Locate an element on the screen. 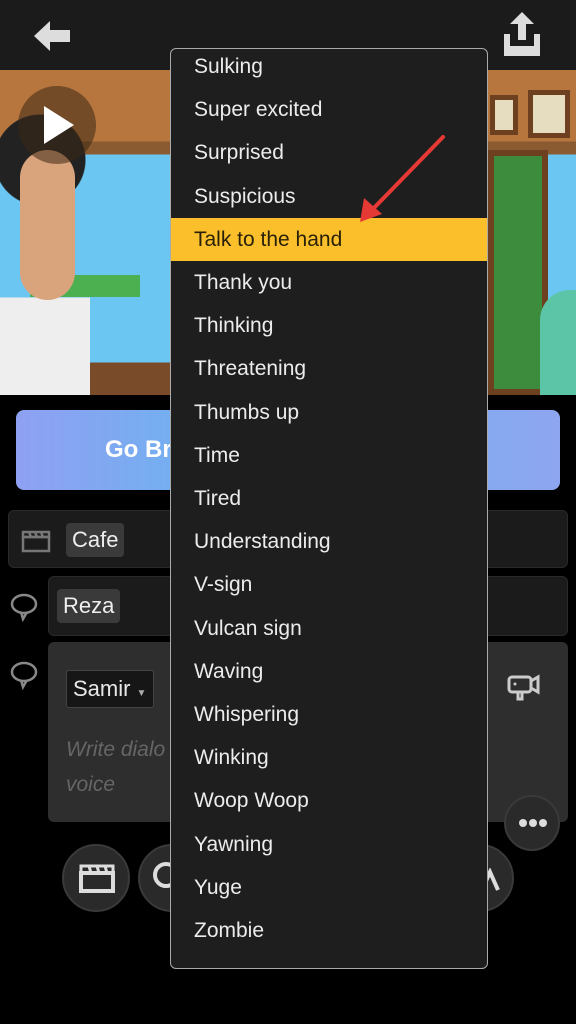 Image resolution: width=576 pixels, height=1024 pixels. menu-item: Understanding is located at coordinates (329, 541).